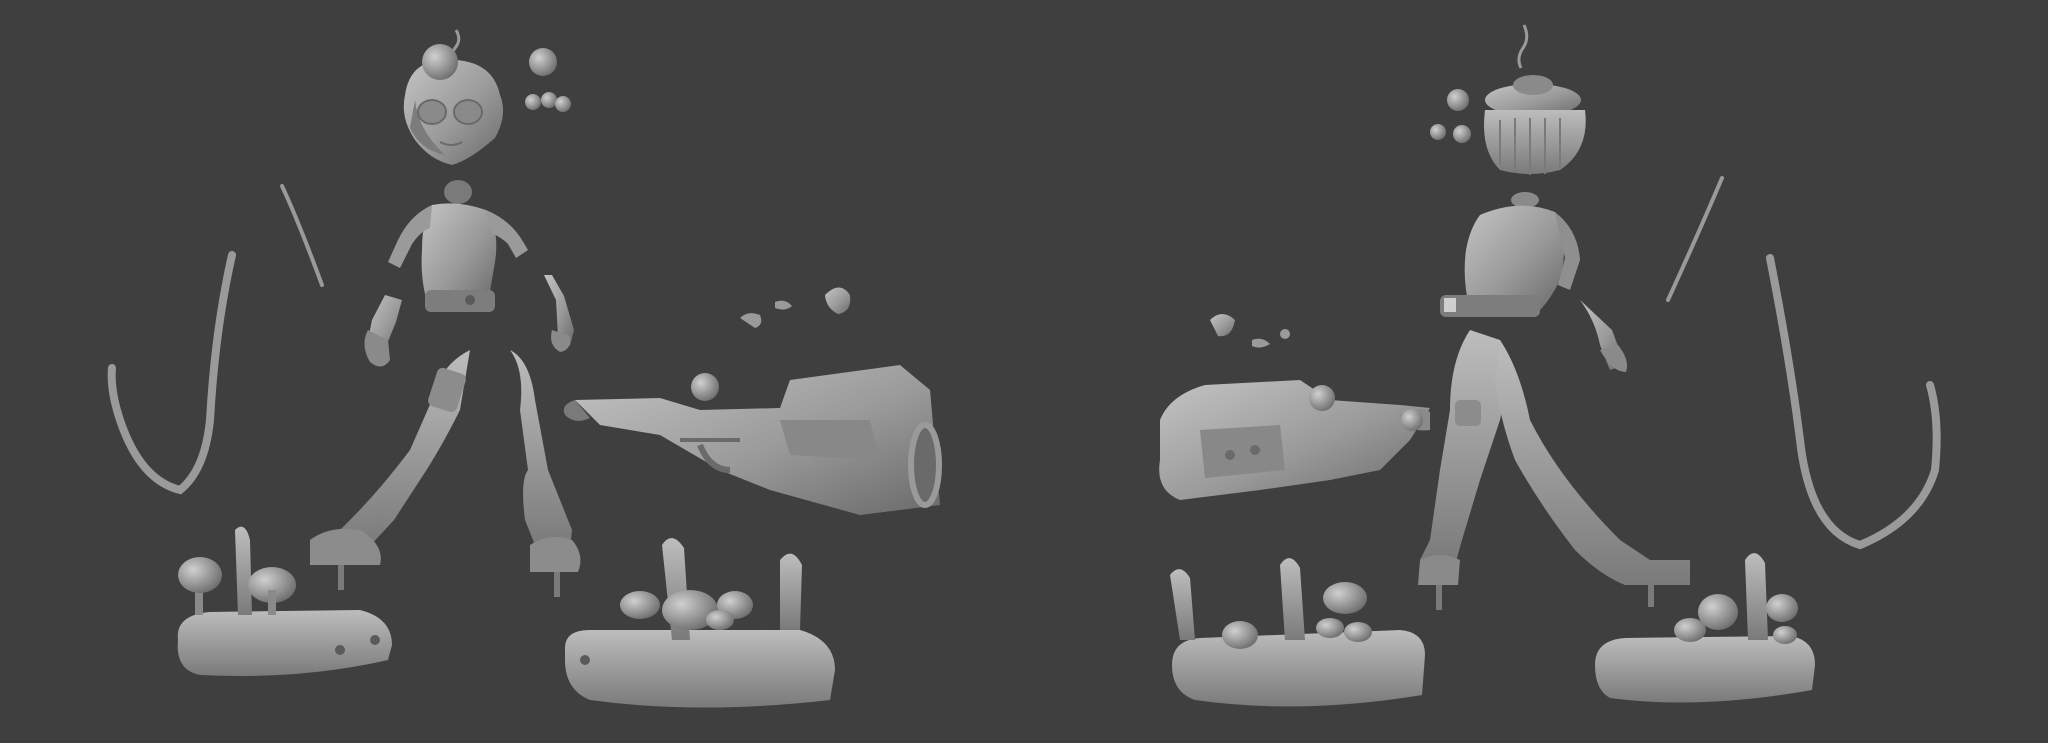 This screenshot has width=2048, height=743. Describe the element at coordinates (1535, 125) in the screenshot. I see `head-back` at that location.